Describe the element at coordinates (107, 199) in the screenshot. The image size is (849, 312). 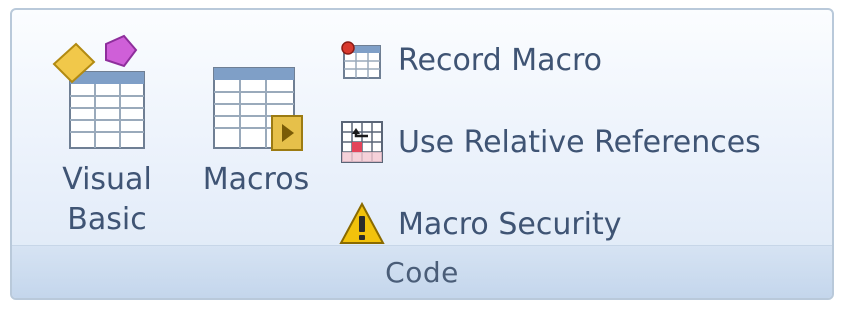
I see `visual-basic-label: Visual Basic` at that location.